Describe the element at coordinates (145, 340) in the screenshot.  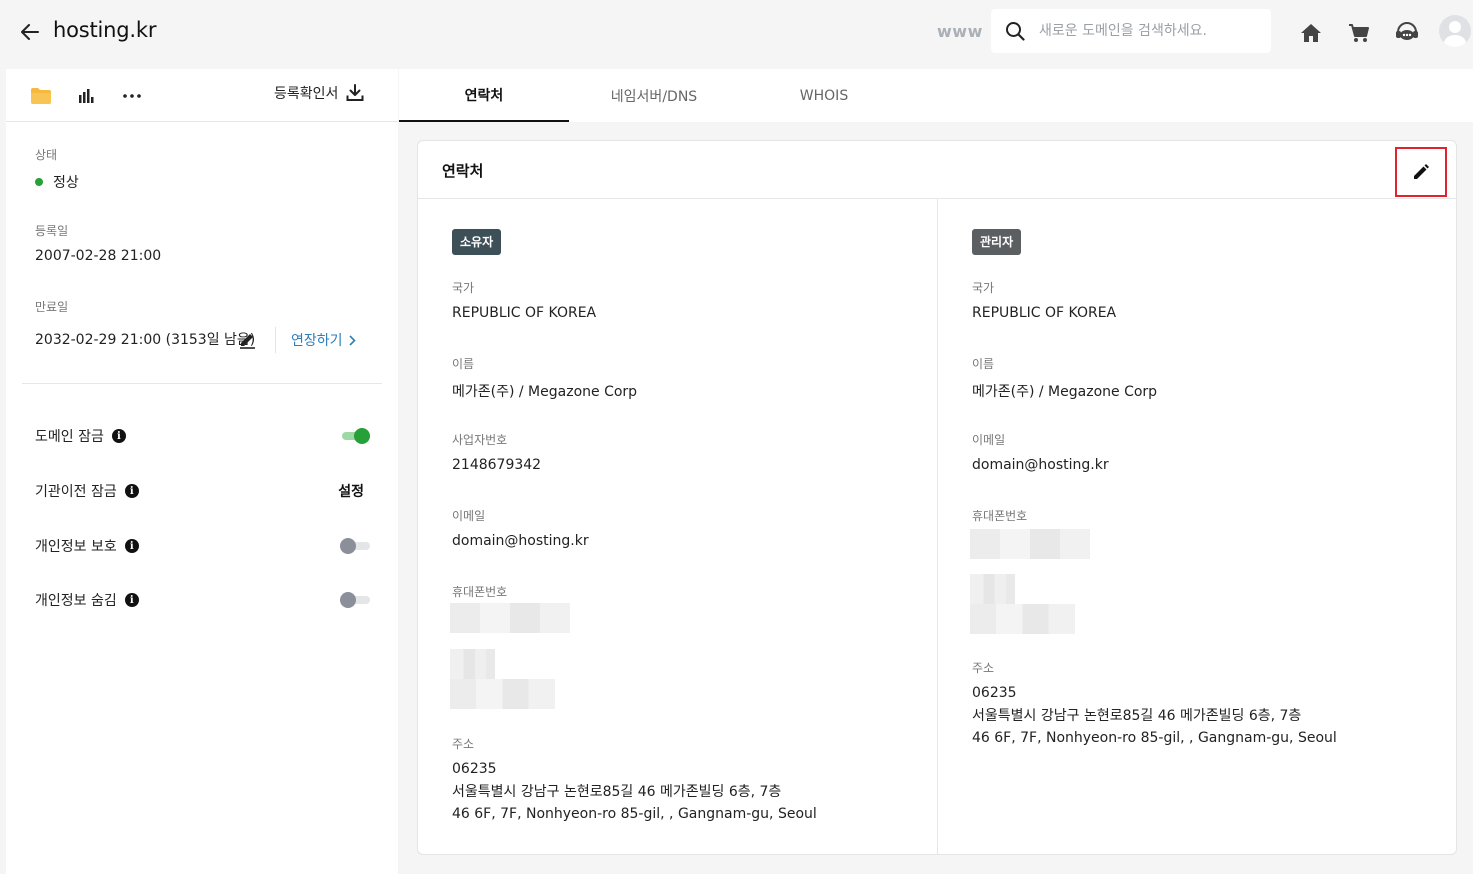
I see `expiry-value: 2032-02-29 21:00 (3153일 남음)` at that location.